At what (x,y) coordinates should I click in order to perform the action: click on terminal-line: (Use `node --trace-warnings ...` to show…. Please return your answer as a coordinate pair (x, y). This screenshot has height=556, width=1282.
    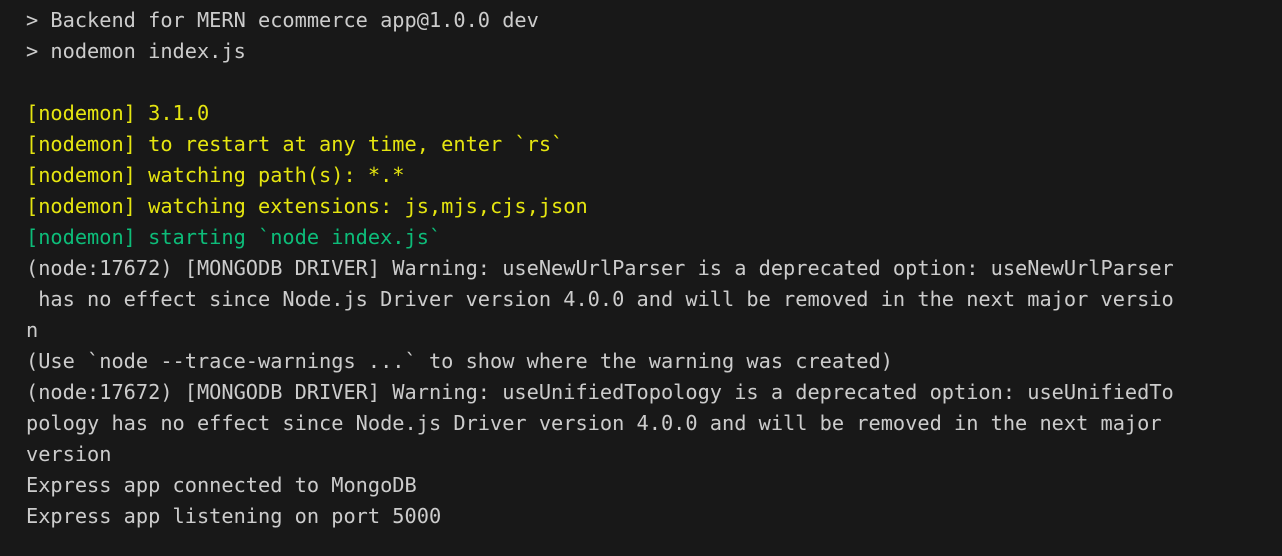
    Looking at the image, I should click on (459, 361).